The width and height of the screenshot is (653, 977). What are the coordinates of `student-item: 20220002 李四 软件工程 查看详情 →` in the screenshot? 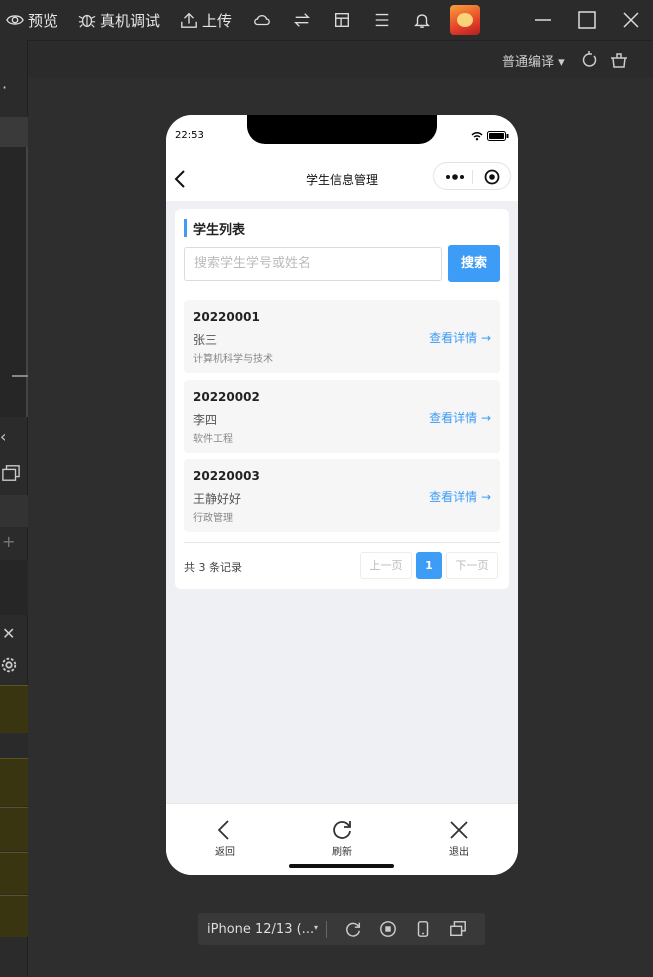 It's located at (342, 416).